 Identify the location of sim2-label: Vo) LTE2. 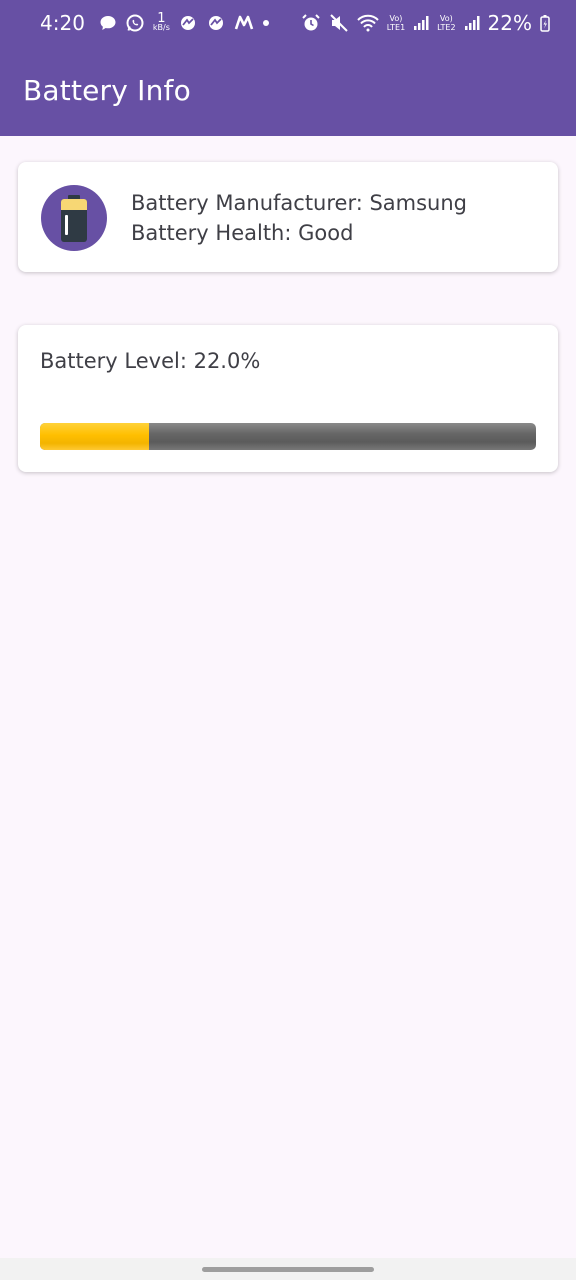
(446, 23).